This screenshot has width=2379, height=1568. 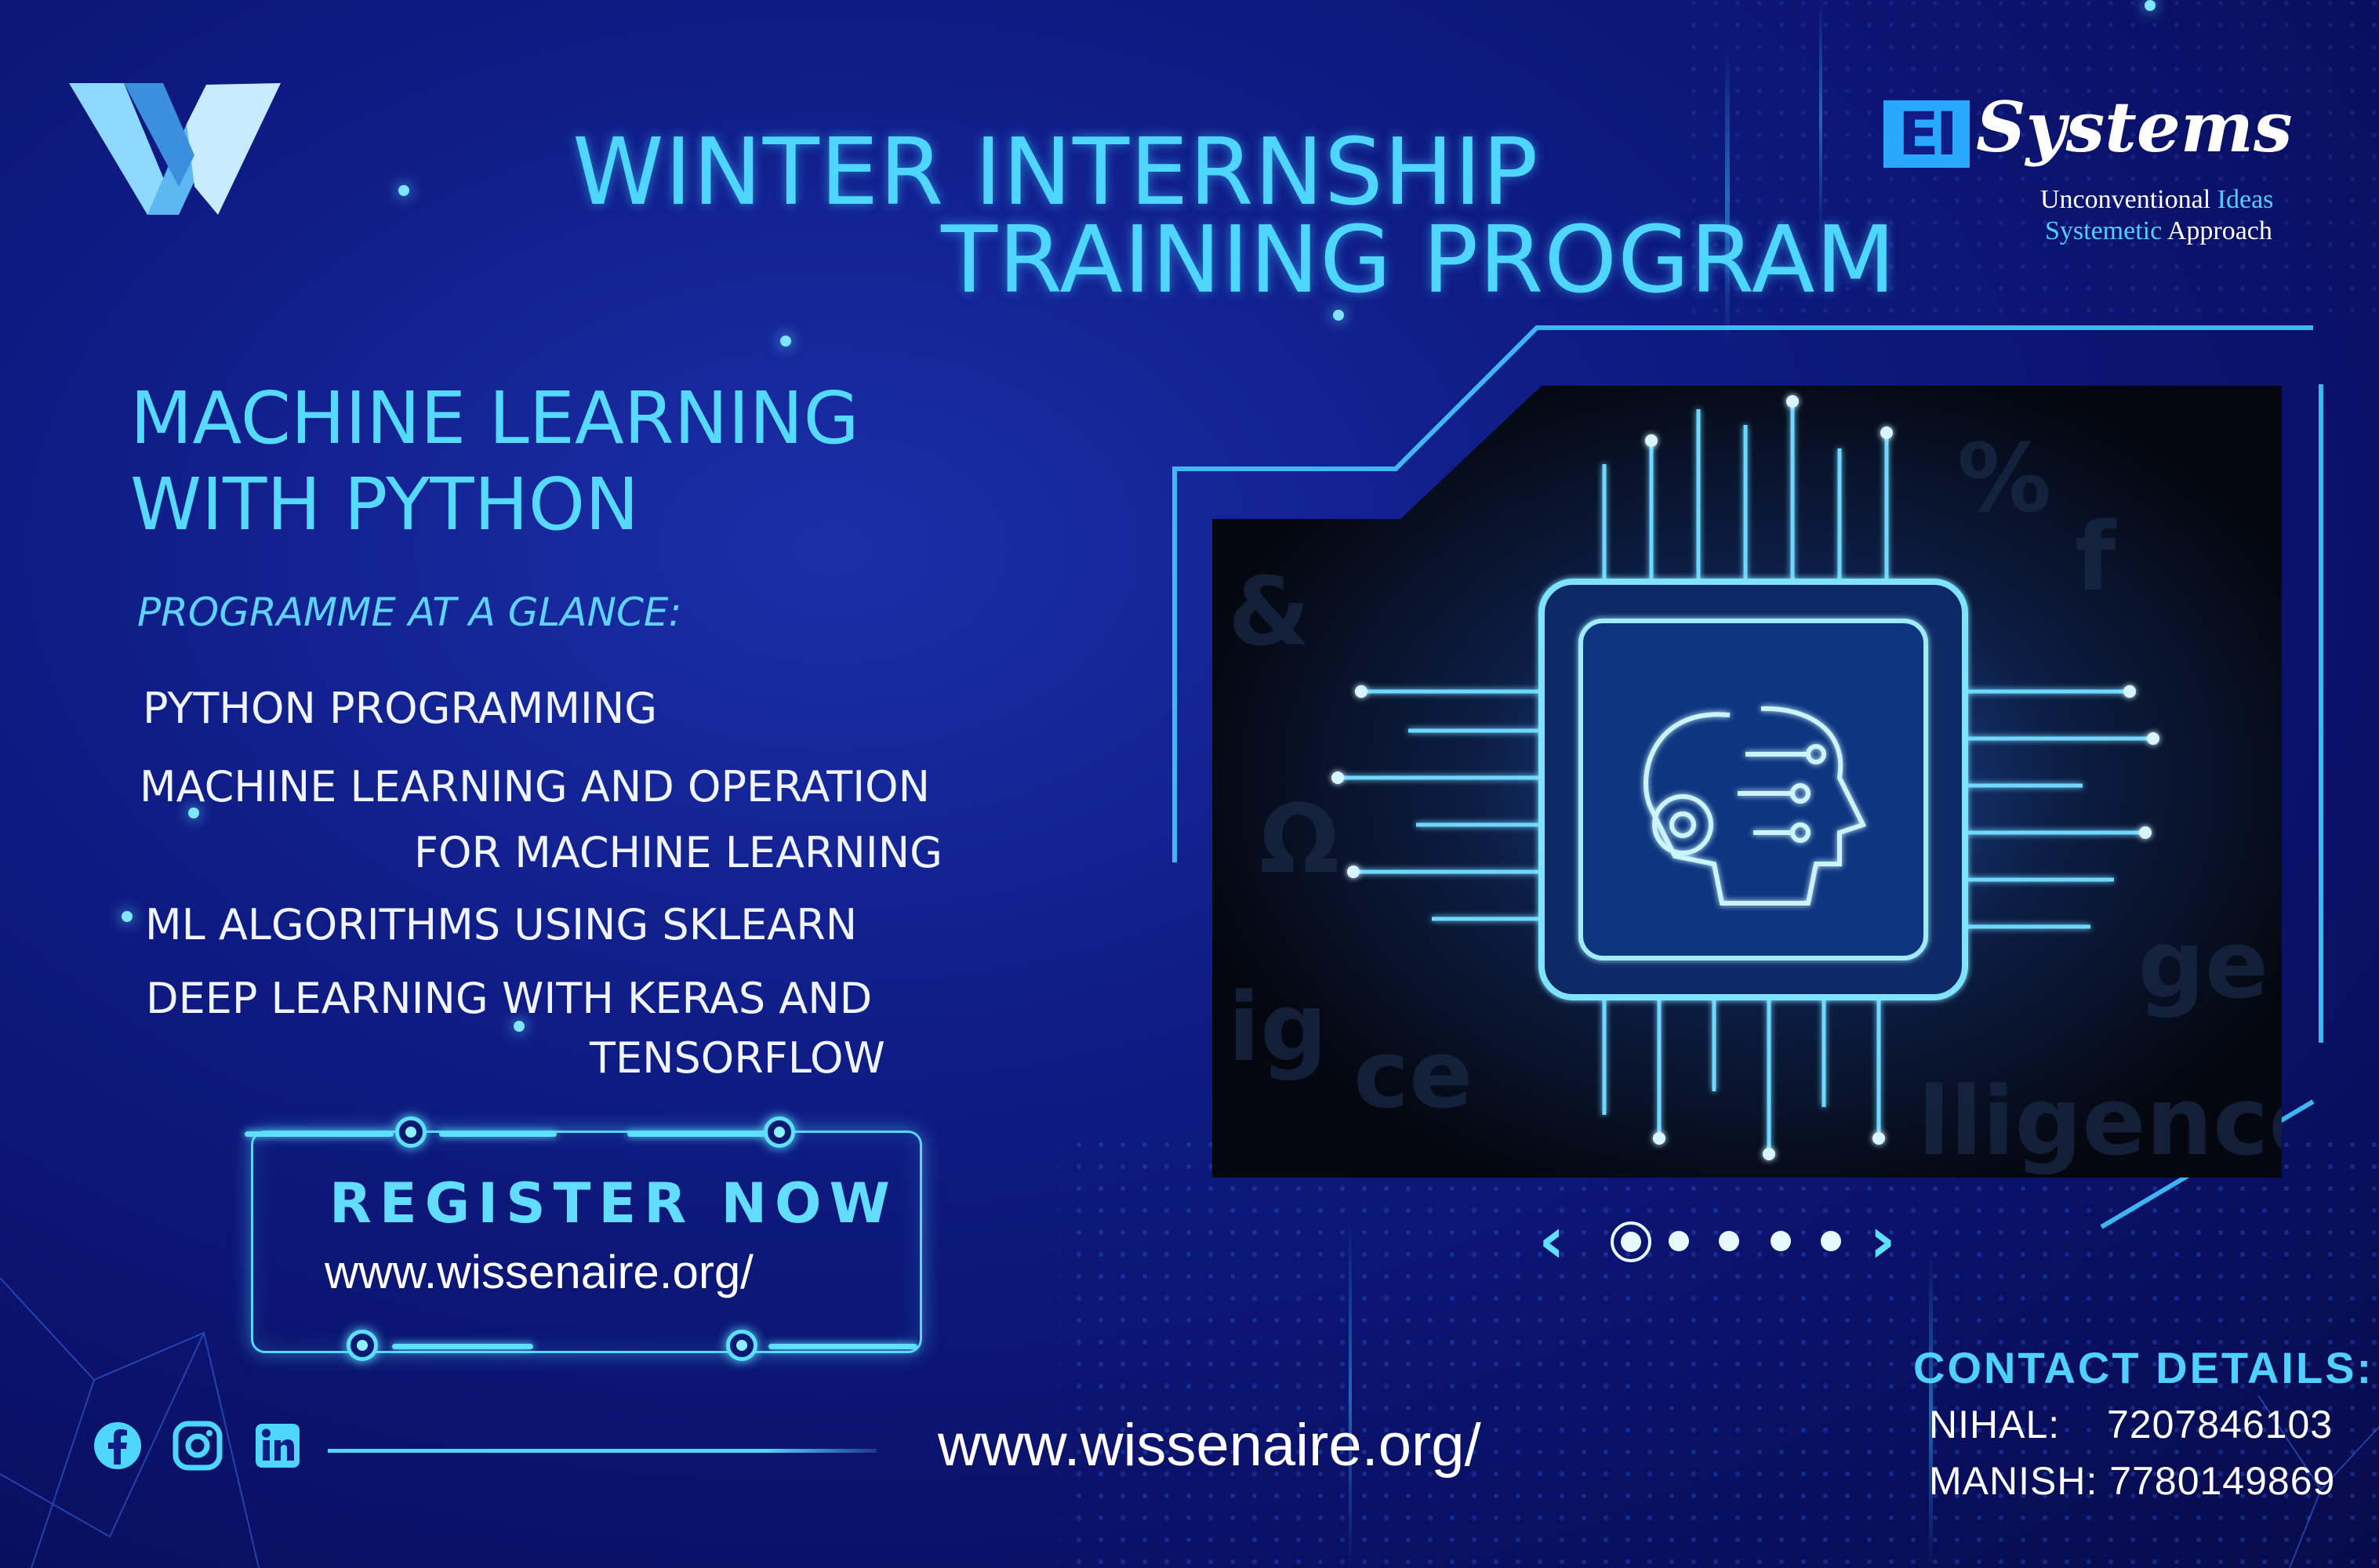 I want to click on w-logo-icon, so click(x=175, y=149).